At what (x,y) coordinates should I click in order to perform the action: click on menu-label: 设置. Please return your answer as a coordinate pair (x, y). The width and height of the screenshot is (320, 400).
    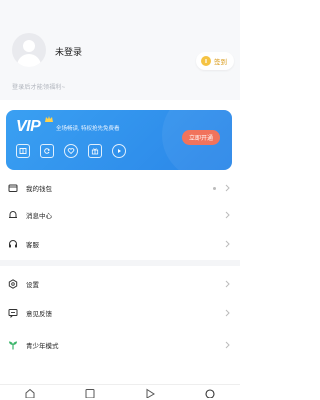
    Looking at the image, I should click on (32, 285).